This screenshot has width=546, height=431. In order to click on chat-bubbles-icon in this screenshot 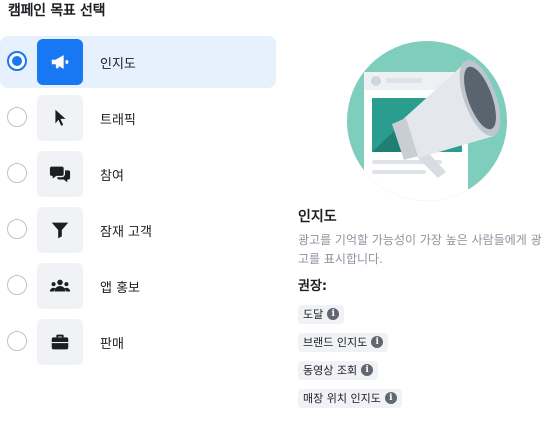, I will do `click(60, 174)`.